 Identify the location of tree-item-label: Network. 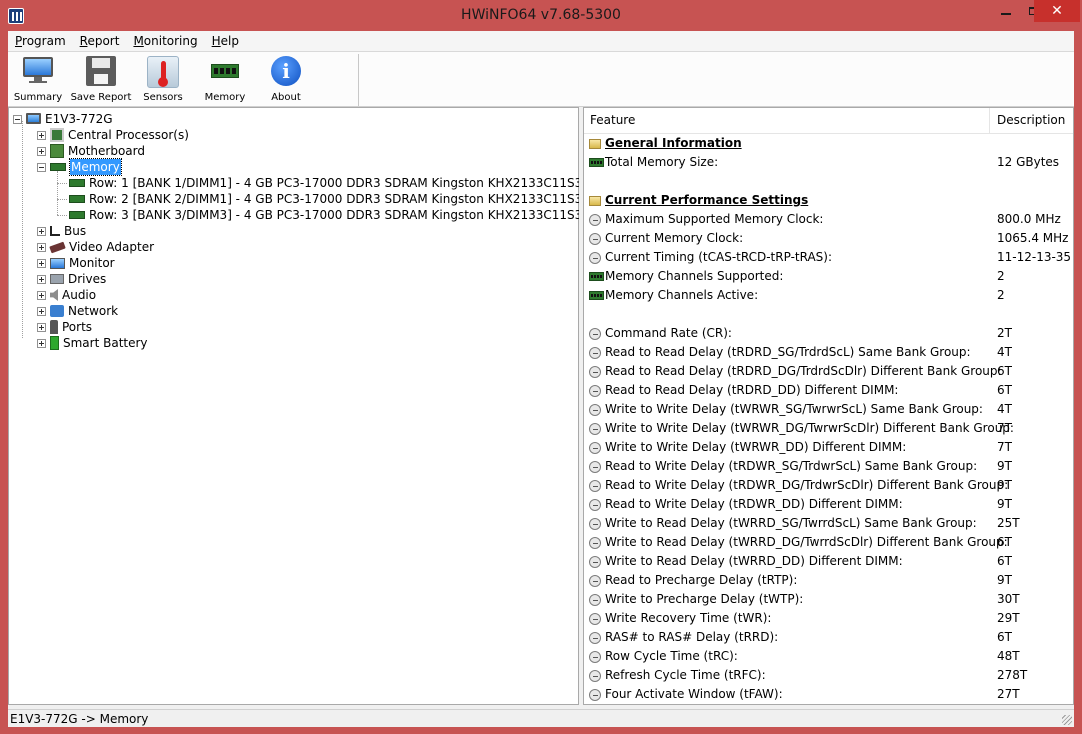
(93, 311).